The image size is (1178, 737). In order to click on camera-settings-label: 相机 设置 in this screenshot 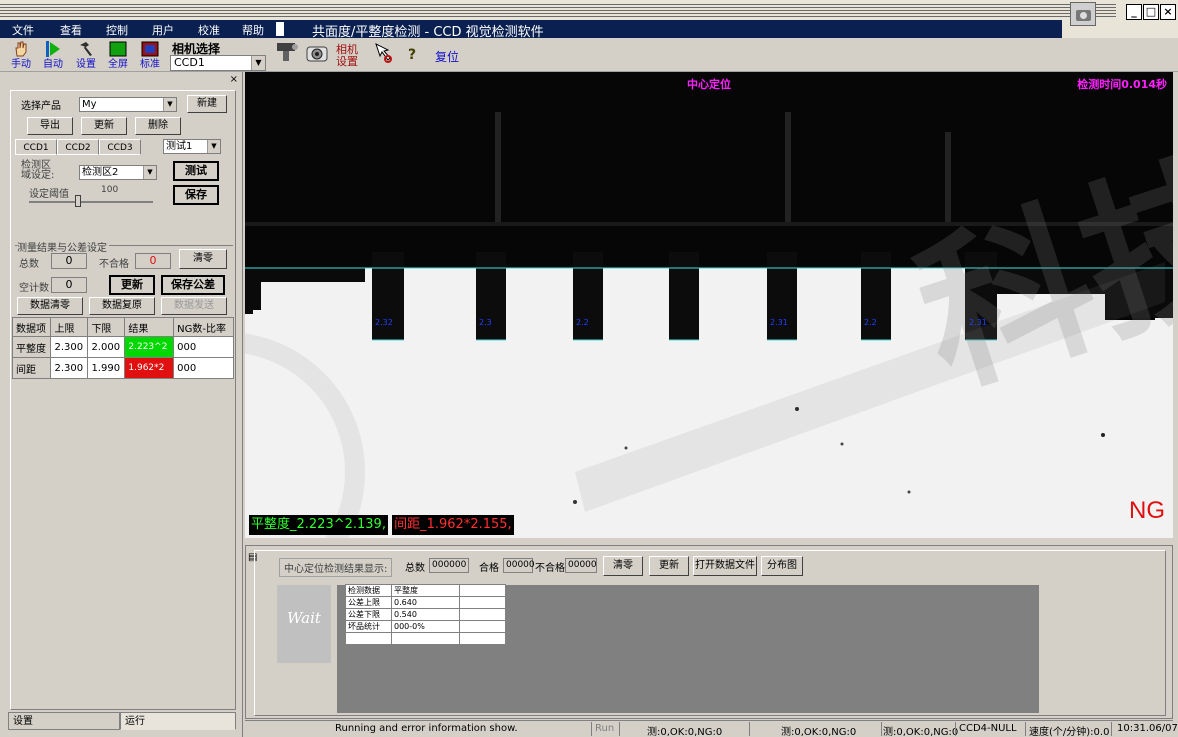, I will do `click(347, 55)`.